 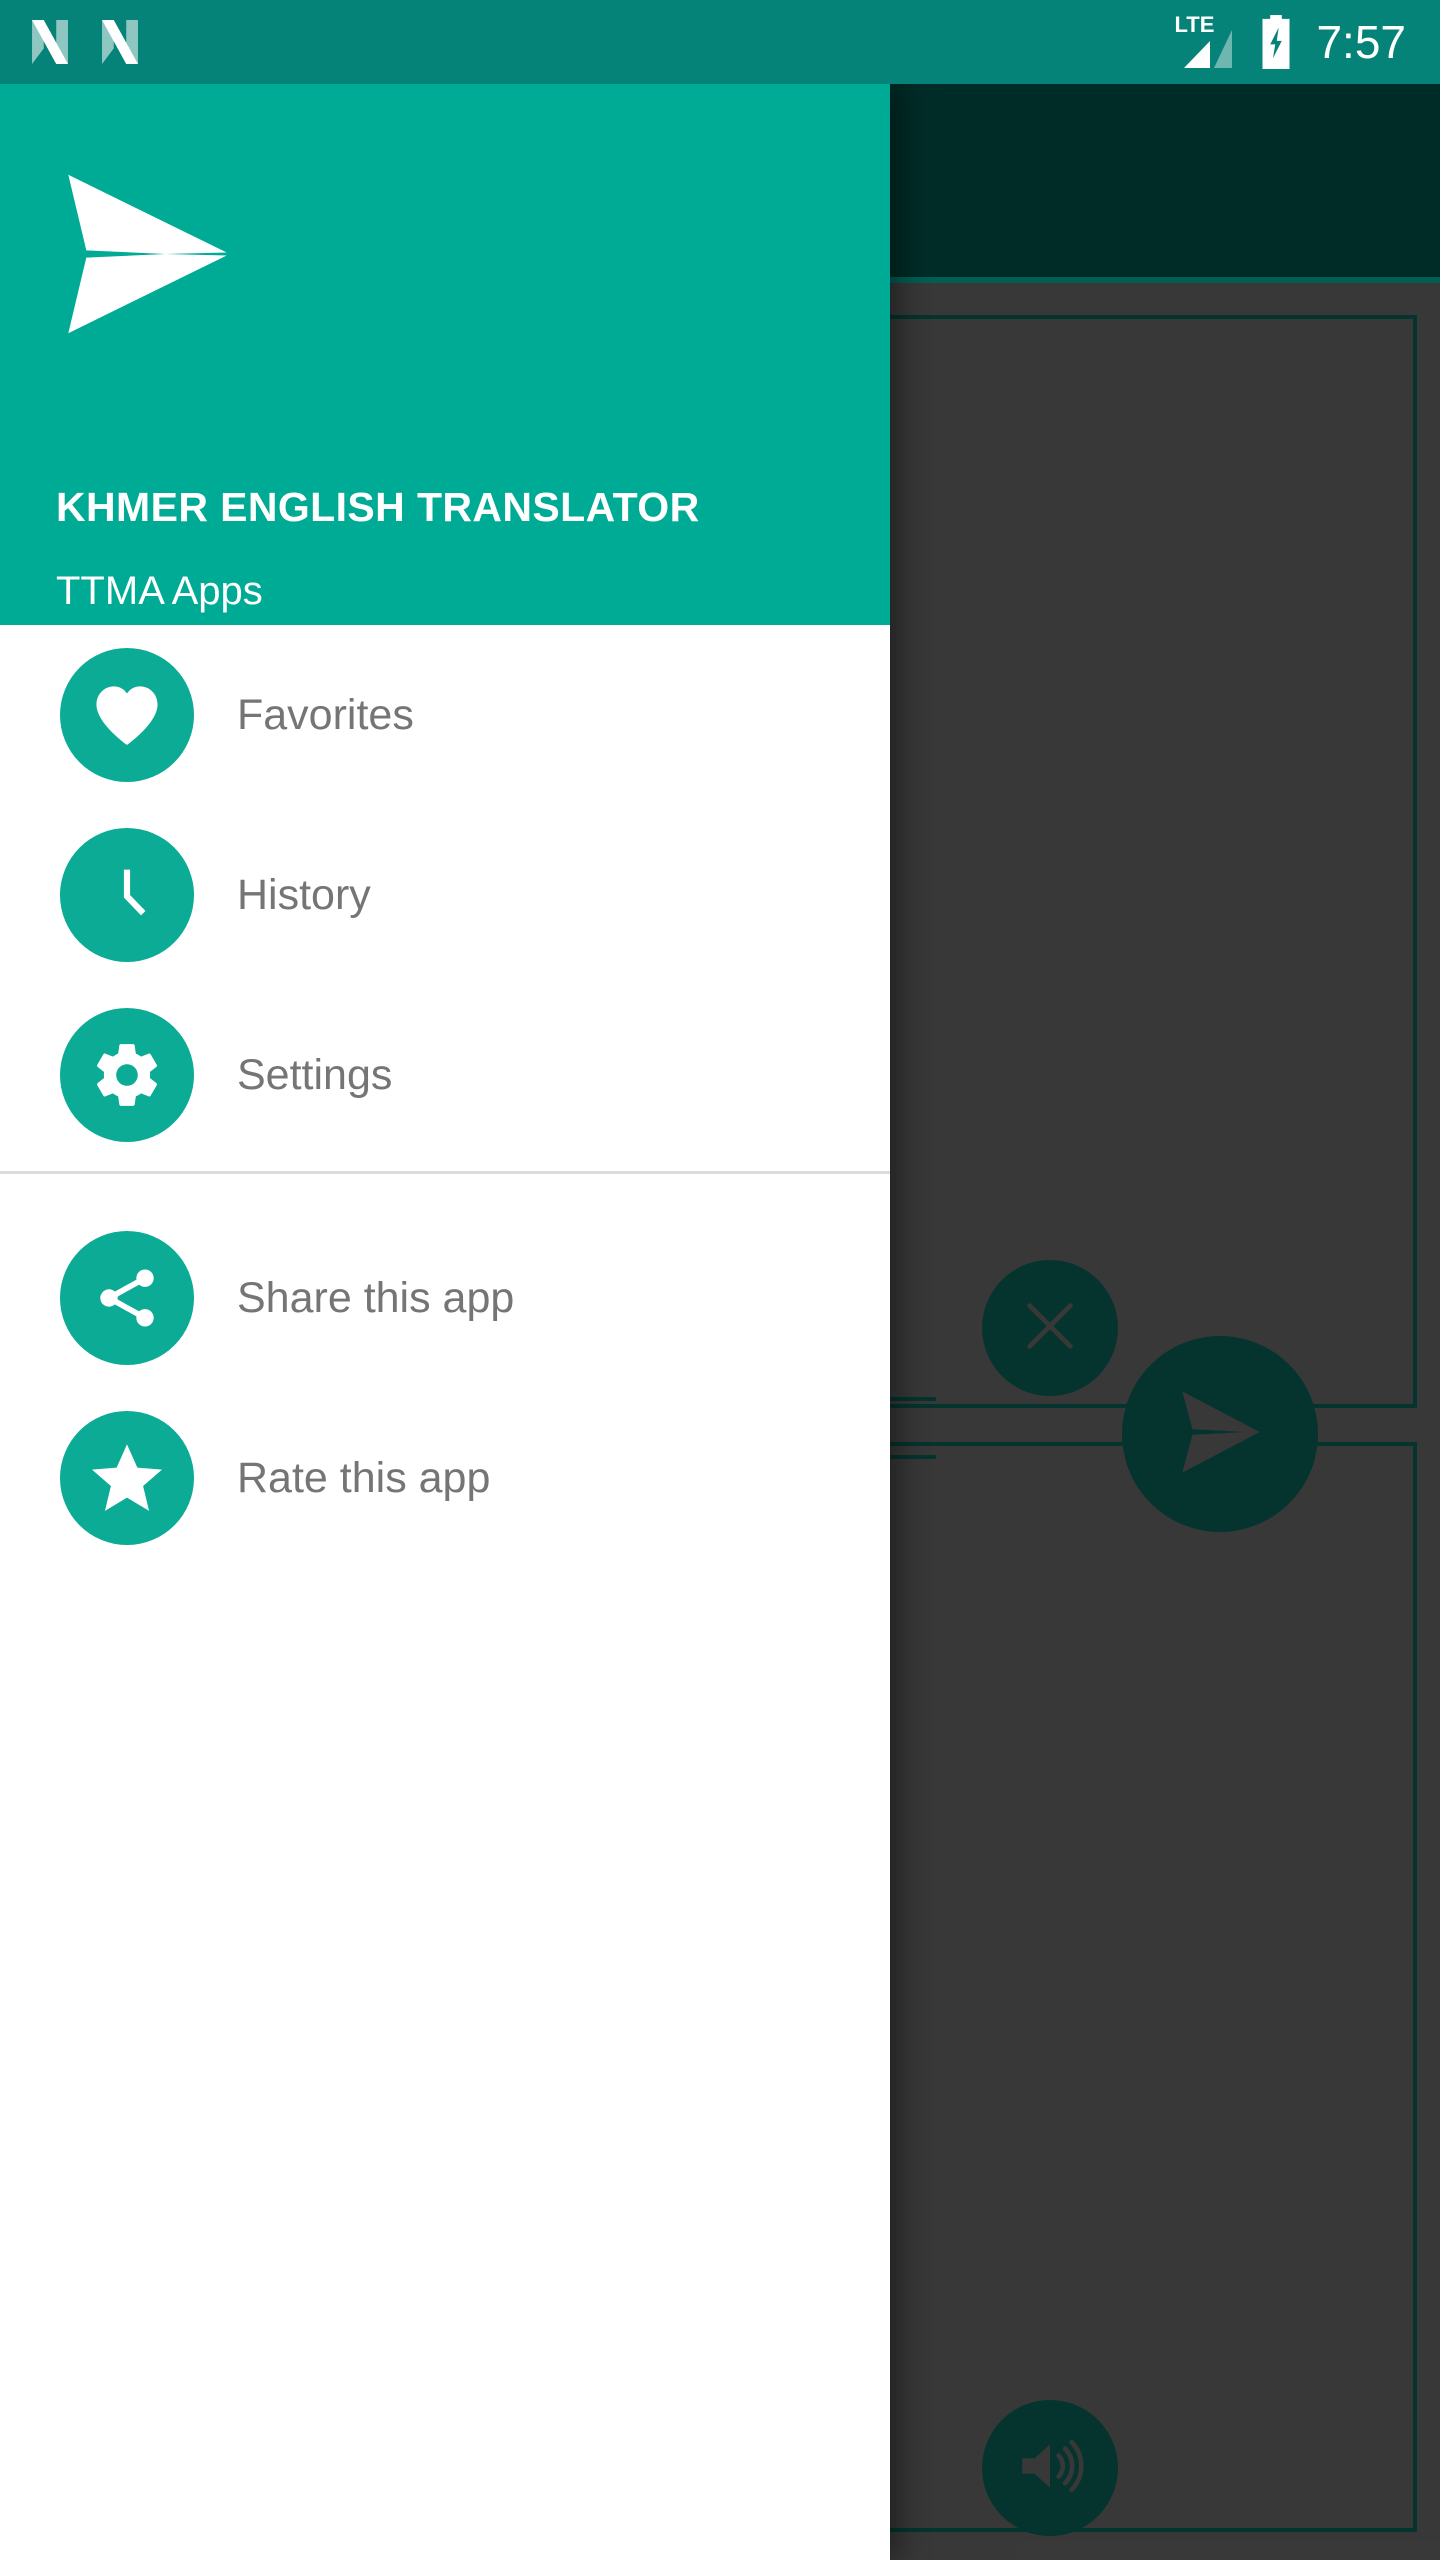 I want to click on status-clock: 7:57, so click(x=1361, y=42).